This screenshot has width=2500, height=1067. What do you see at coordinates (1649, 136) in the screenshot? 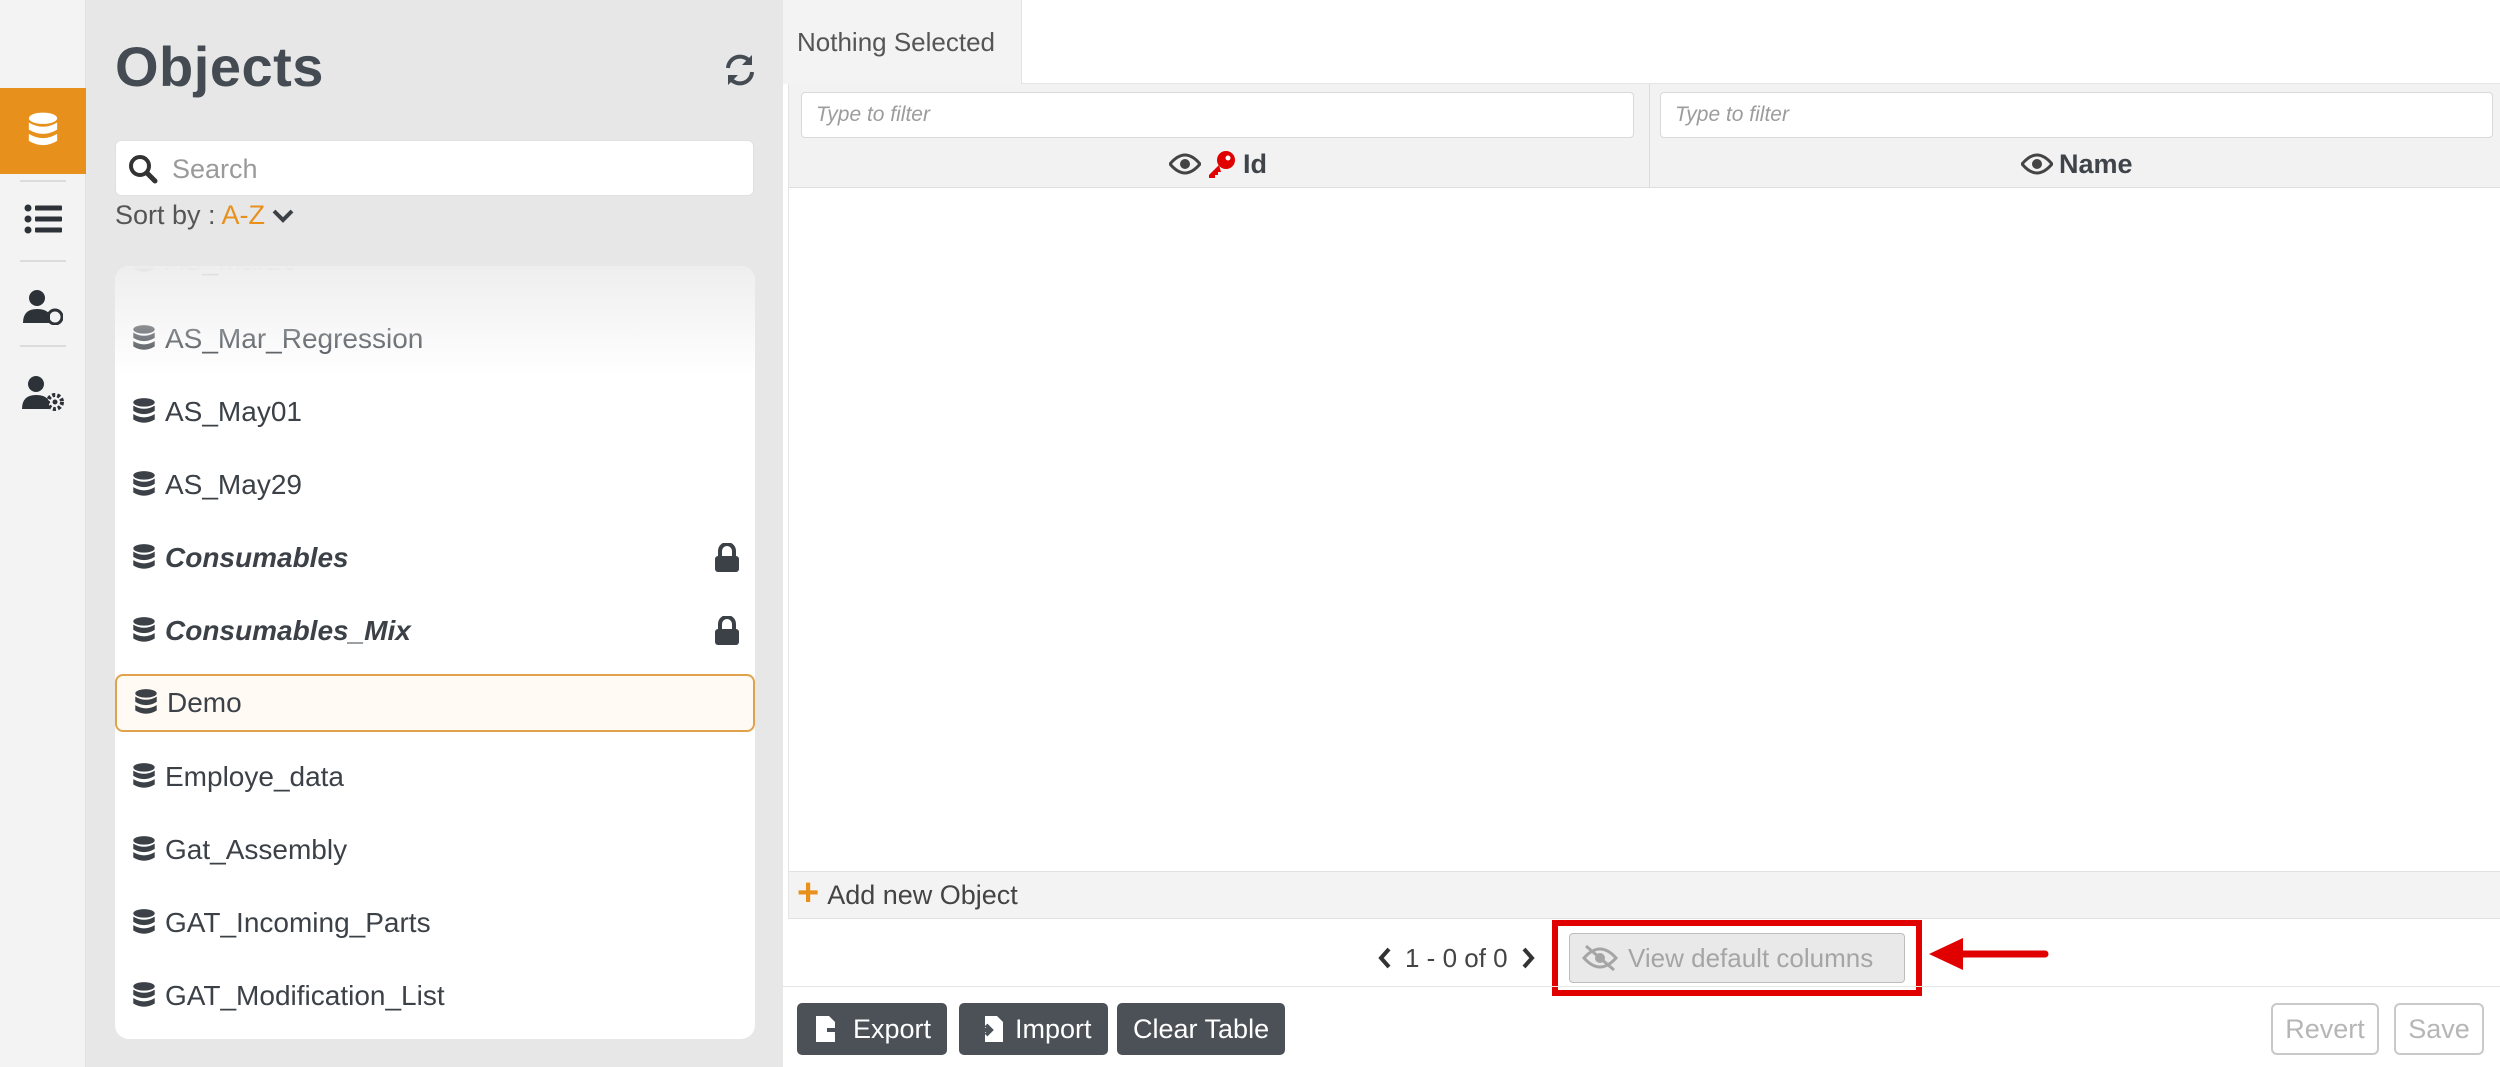
I see `column-divider` at bounding box center [1649, 136].